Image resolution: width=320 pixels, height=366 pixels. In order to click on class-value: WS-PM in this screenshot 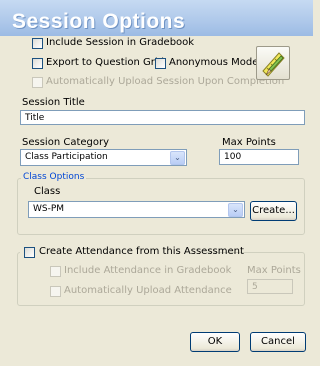, I will do `click(49, 209)`.